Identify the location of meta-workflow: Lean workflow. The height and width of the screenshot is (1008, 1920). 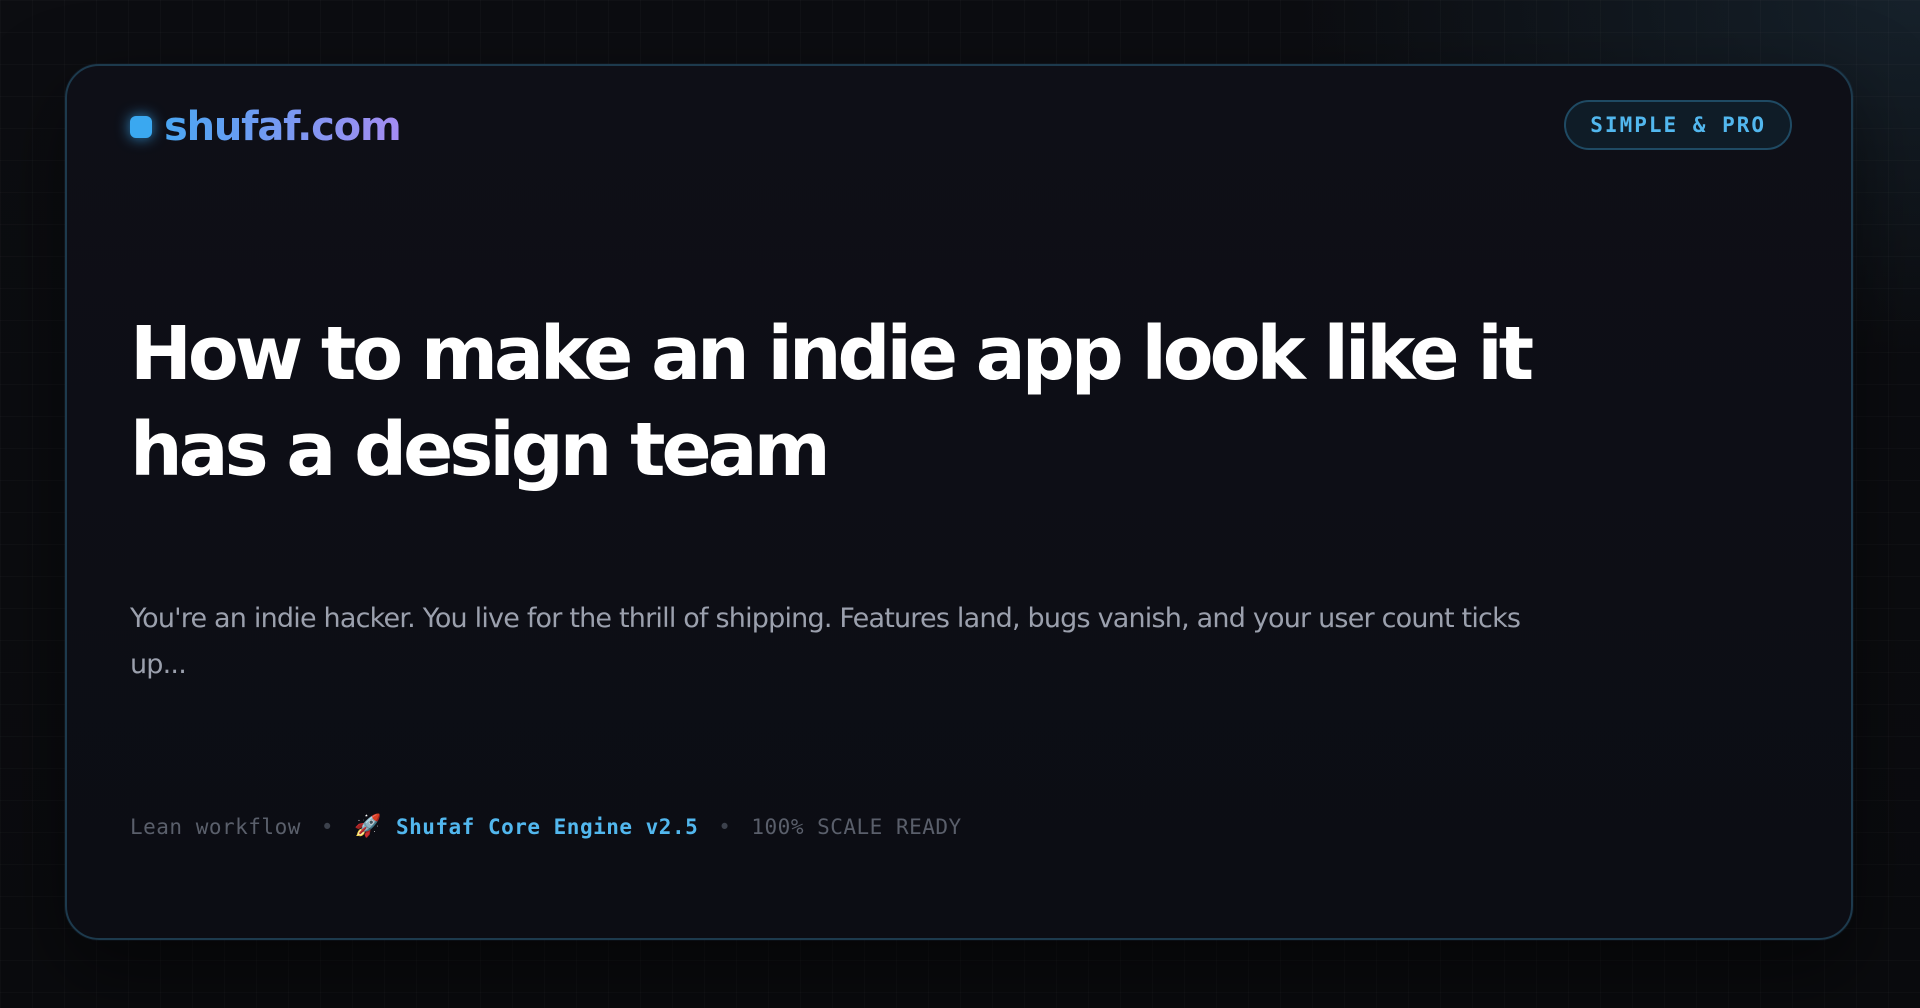
(215, 826).